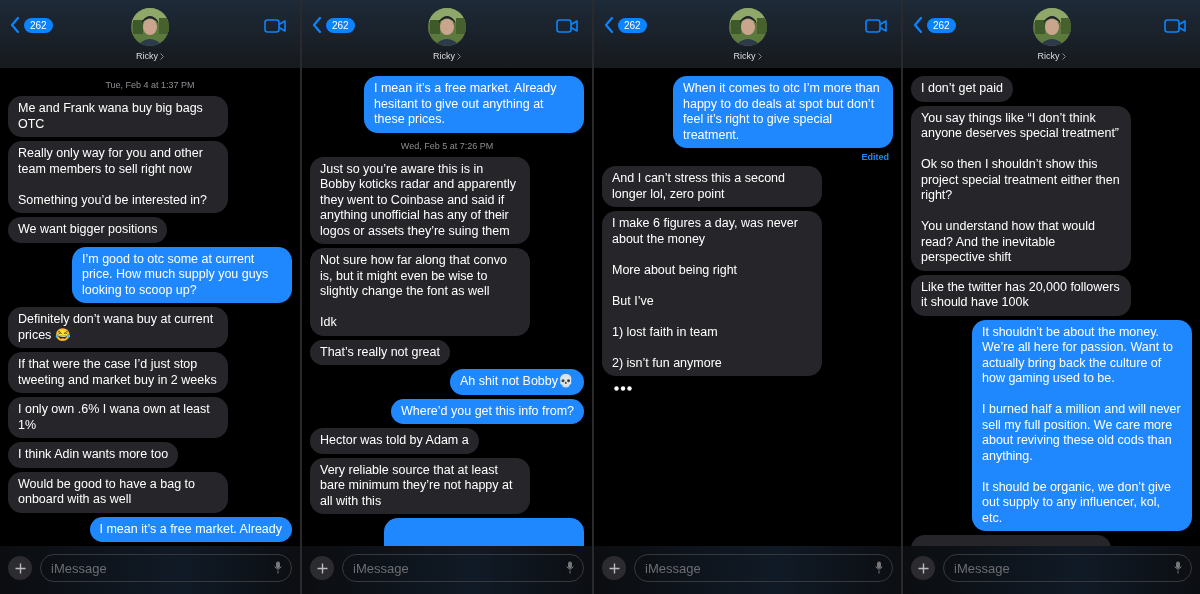  Describe the element at coordinates (394, 441) in the screenshot. I see `message-bubble: Hector was told by Adam a` at that location.